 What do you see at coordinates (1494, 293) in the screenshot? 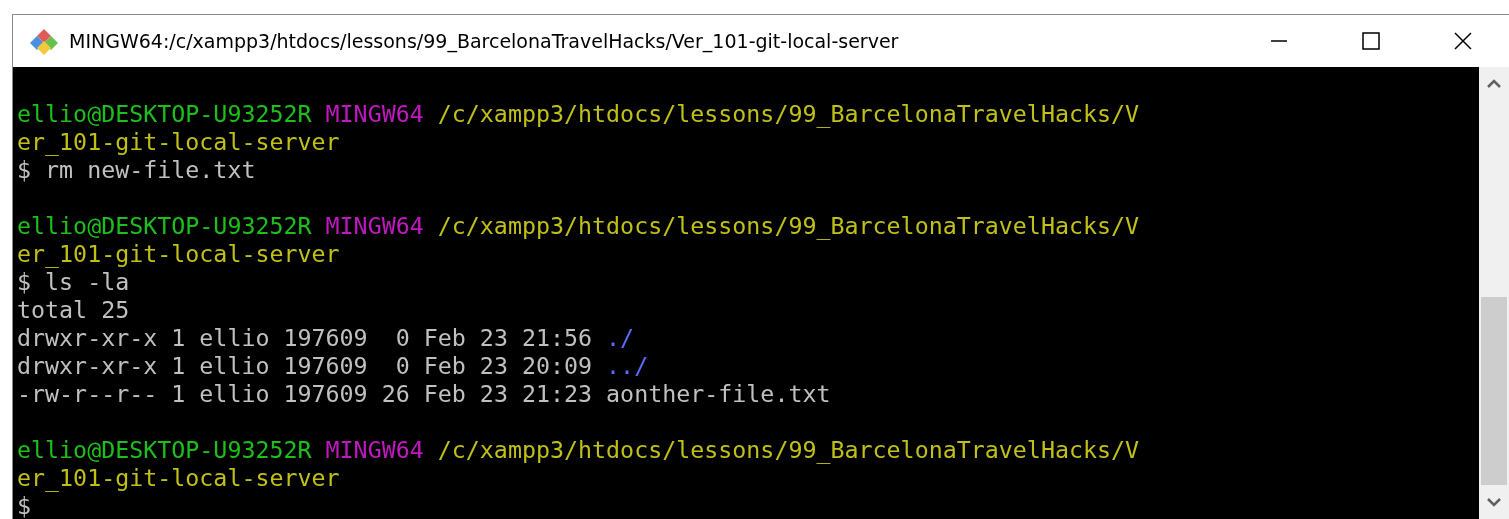
I see `scrollbar` at bounding box center [1494, 293].